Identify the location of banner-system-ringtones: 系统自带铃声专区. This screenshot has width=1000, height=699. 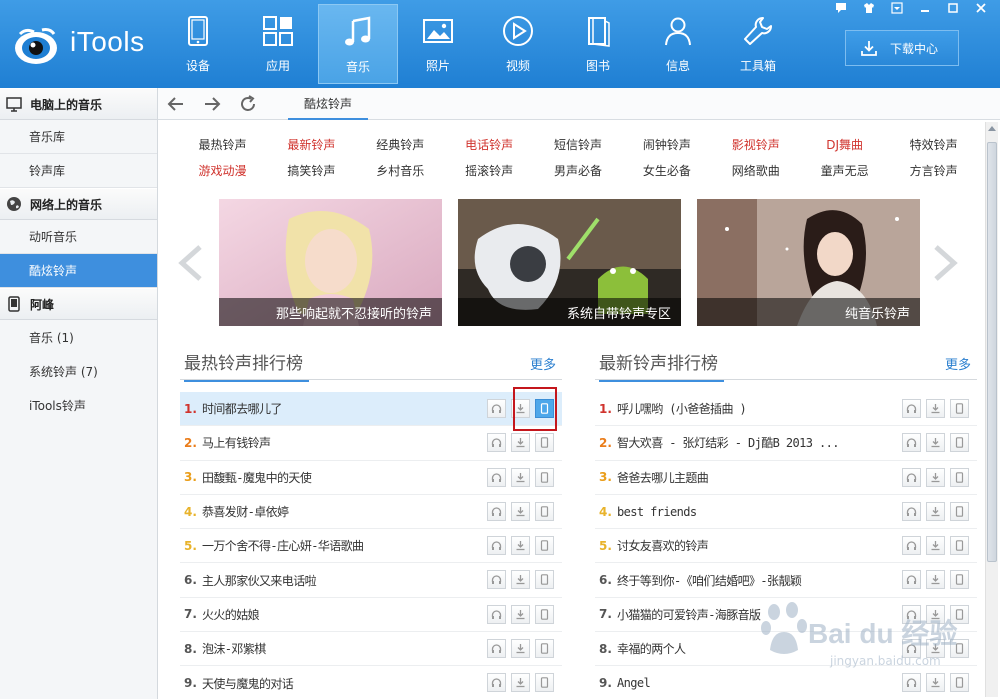
(569, 262).